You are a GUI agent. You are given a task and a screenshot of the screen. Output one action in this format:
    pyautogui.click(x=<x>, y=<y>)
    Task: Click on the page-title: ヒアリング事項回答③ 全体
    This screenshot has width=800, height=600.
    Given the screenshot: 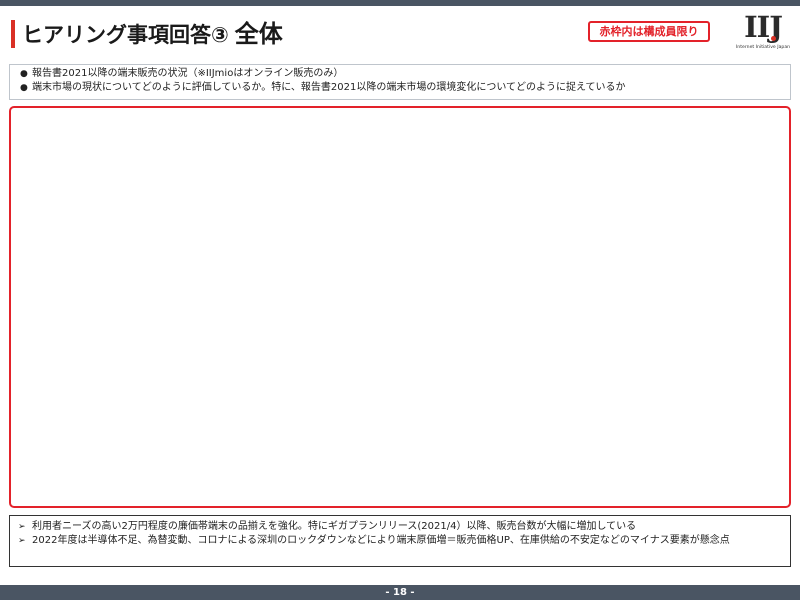 What is the action you would take?
    pyautogui.click(x=152, y=34)
    